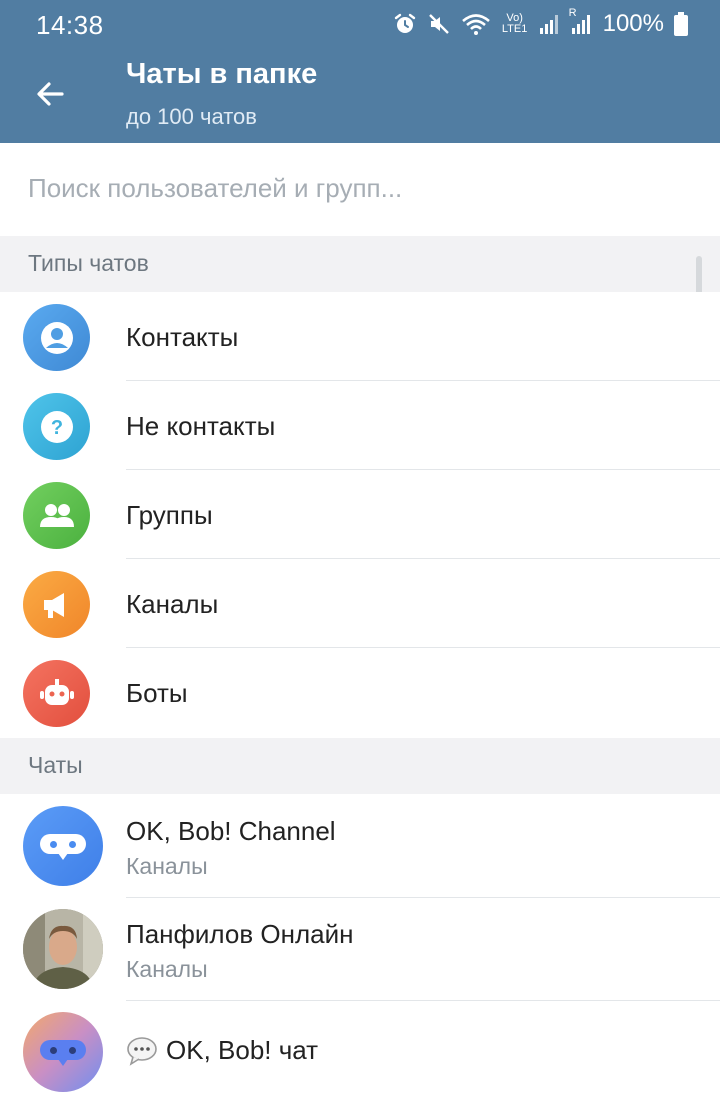 The height and width of the screenshot is (1100, 720). I want to click on app-bar: Чаты в папке до 100 чатов, so click(360, 96).